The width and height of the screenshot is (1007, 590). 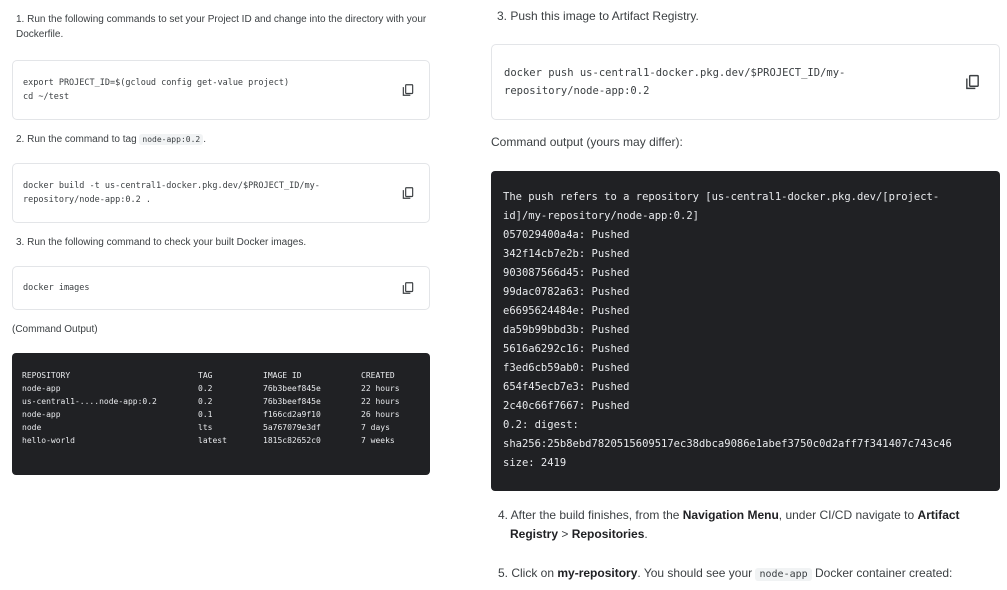 I want to click on registry-label: Registry, so click(x=534, y=534).